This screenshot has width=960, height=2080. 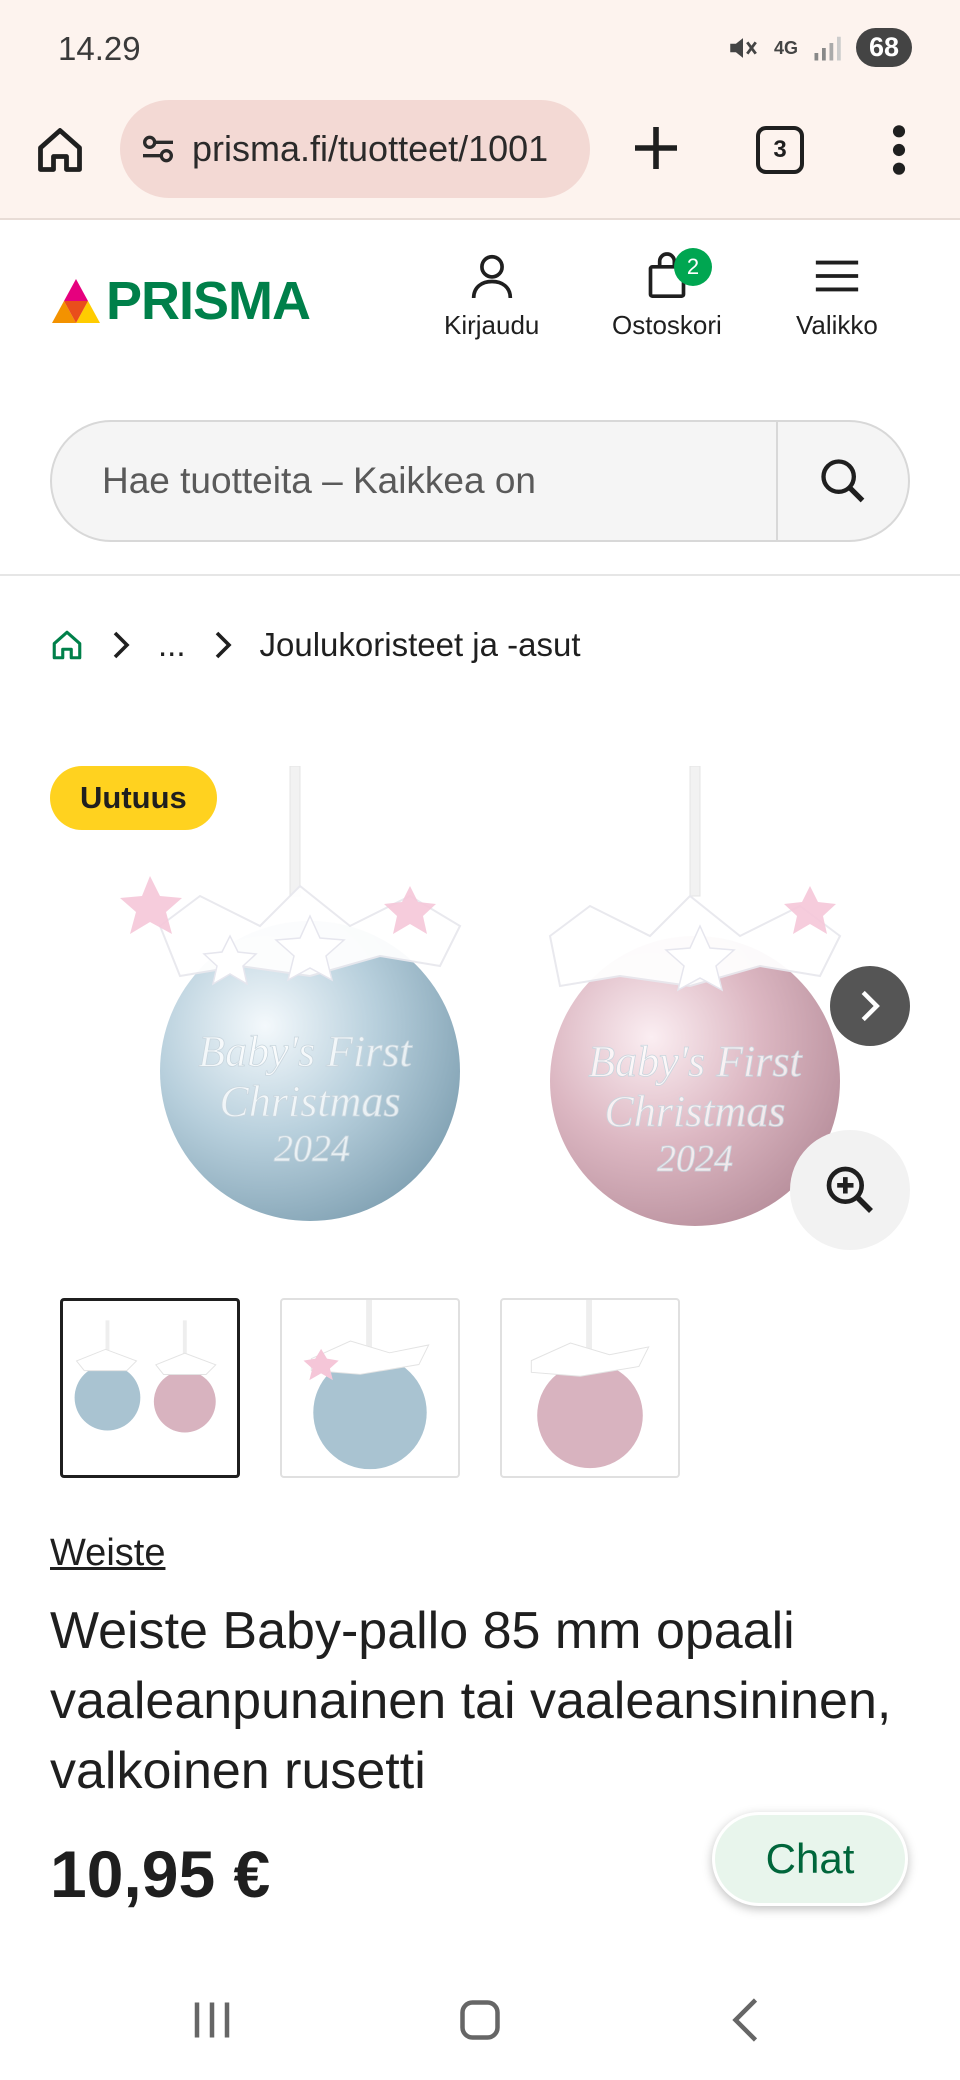 I want to click on breadcrumb: ... Joulukoristeet ja -asut, so click(x=315, y=645).